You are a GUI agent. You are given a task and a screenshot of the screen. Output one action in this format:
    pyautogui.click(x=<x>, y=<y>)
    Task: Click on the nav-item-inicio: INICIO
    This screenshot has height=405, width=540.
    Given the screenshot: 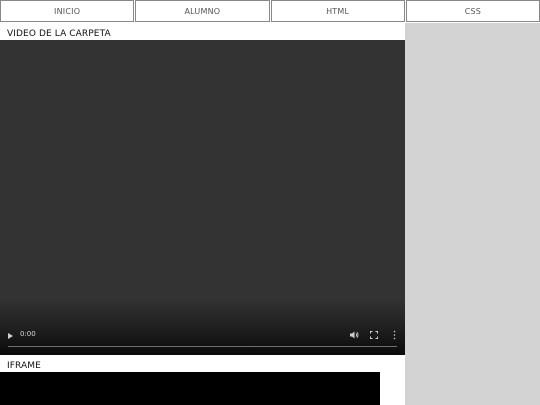 What is the action you would take?
    pyautogui.click(x=67, y=11)
    